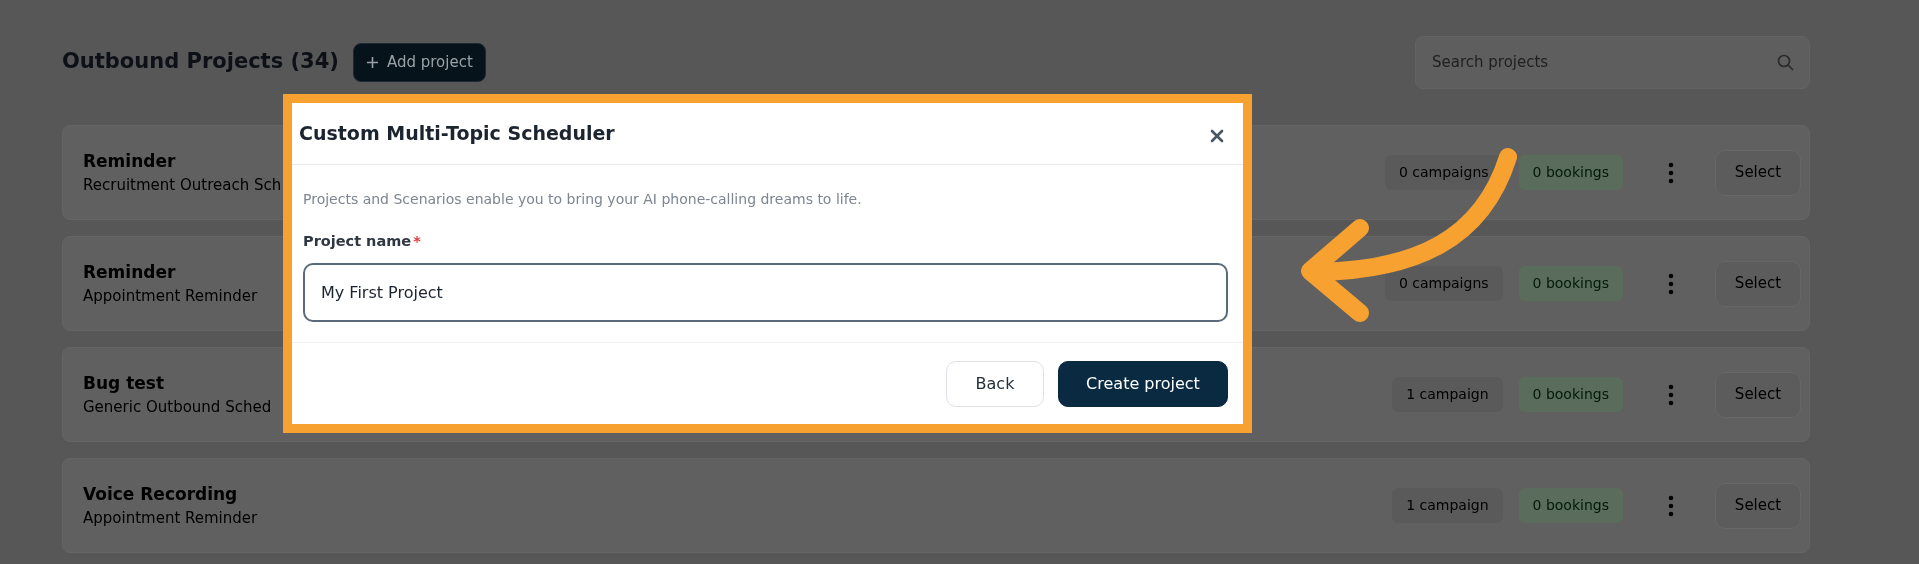 The width and height of the screenshot is (1919, 564). I want to click on close-icon, so click(1217, 136).